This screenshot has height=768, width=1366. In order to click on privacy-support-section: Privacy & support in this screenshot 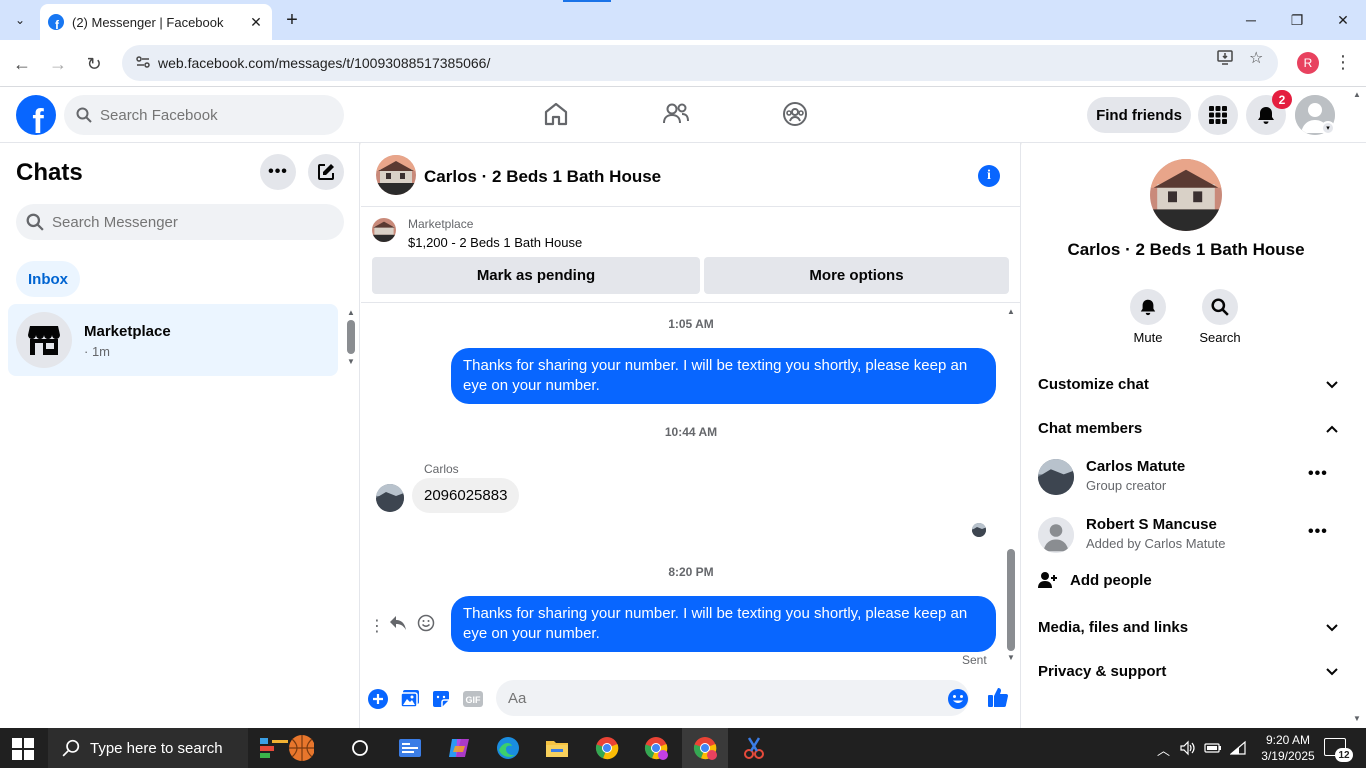, I will do `click(1188, 671)`.